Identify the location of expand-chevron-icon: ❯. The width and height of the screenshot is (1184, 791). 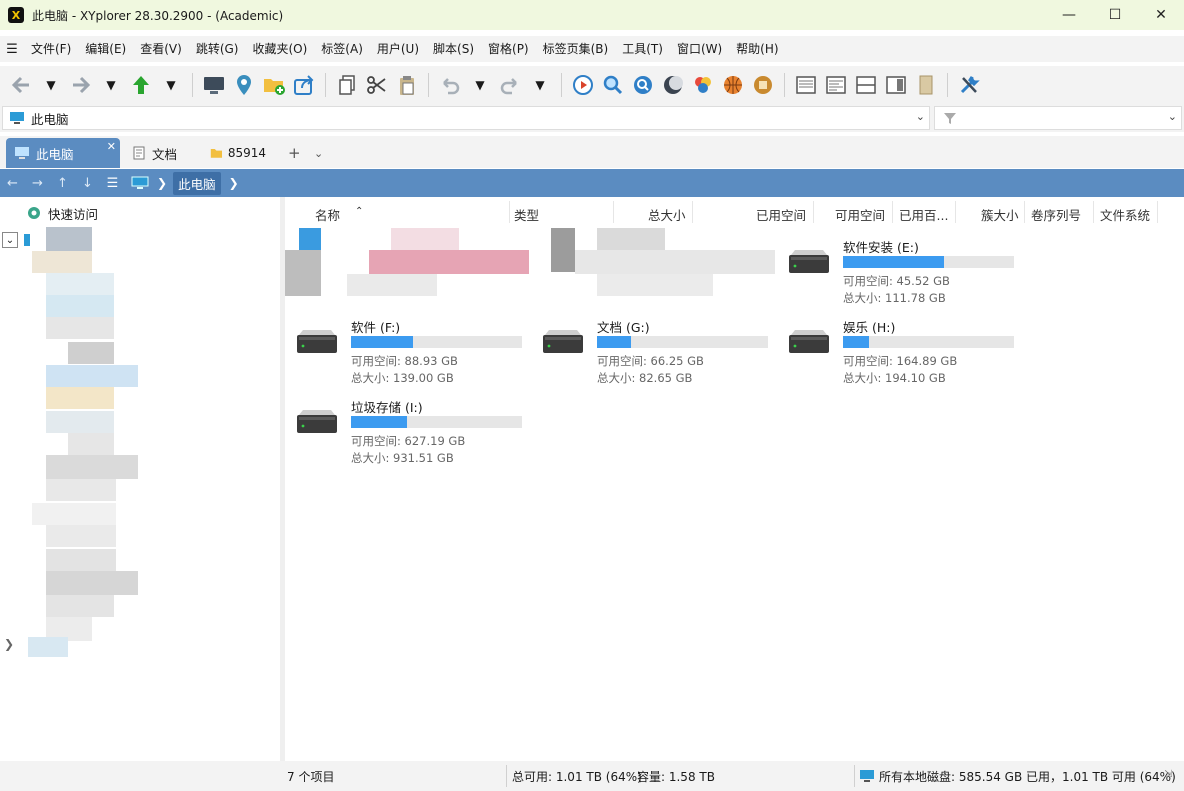
(9, 644).